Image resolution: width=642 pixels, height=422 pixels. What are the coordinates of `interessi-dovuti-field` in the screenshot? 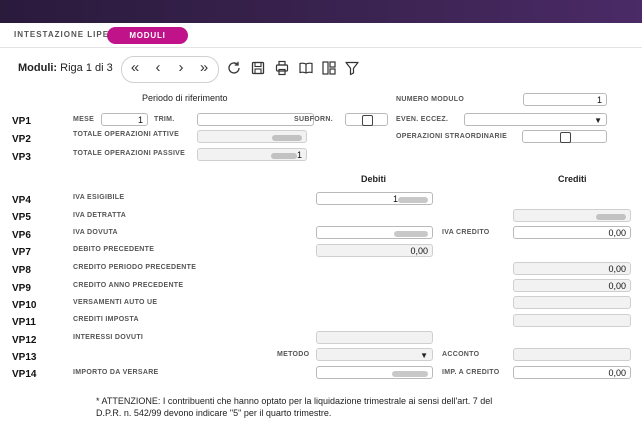 It's located at (374, 337).